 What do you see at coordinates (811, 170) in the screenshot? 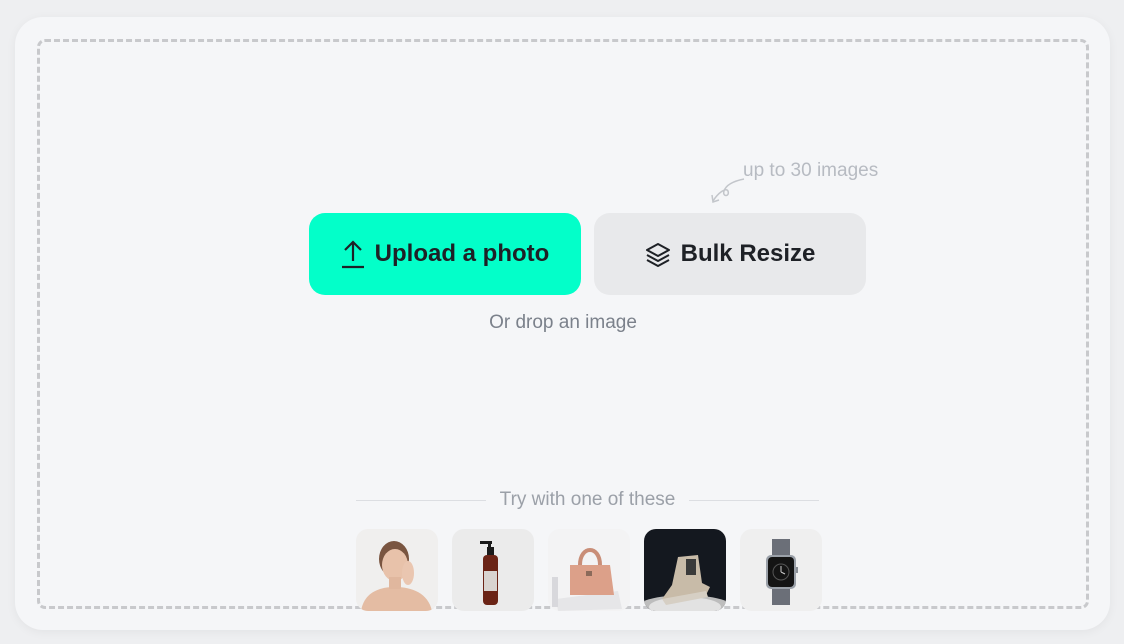
I see `bulk-limit-hint: up to 30 images` at bounding box center [811, 170].